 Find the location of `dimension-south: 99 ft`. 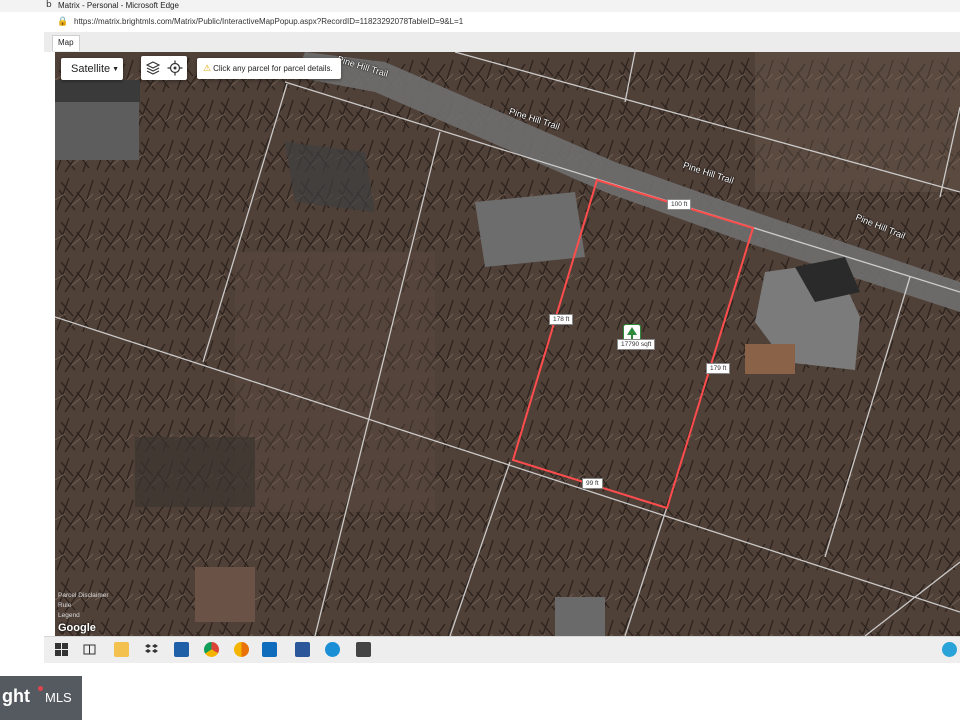

dimension-south: 99 ft is located at coordinates (592, 483).